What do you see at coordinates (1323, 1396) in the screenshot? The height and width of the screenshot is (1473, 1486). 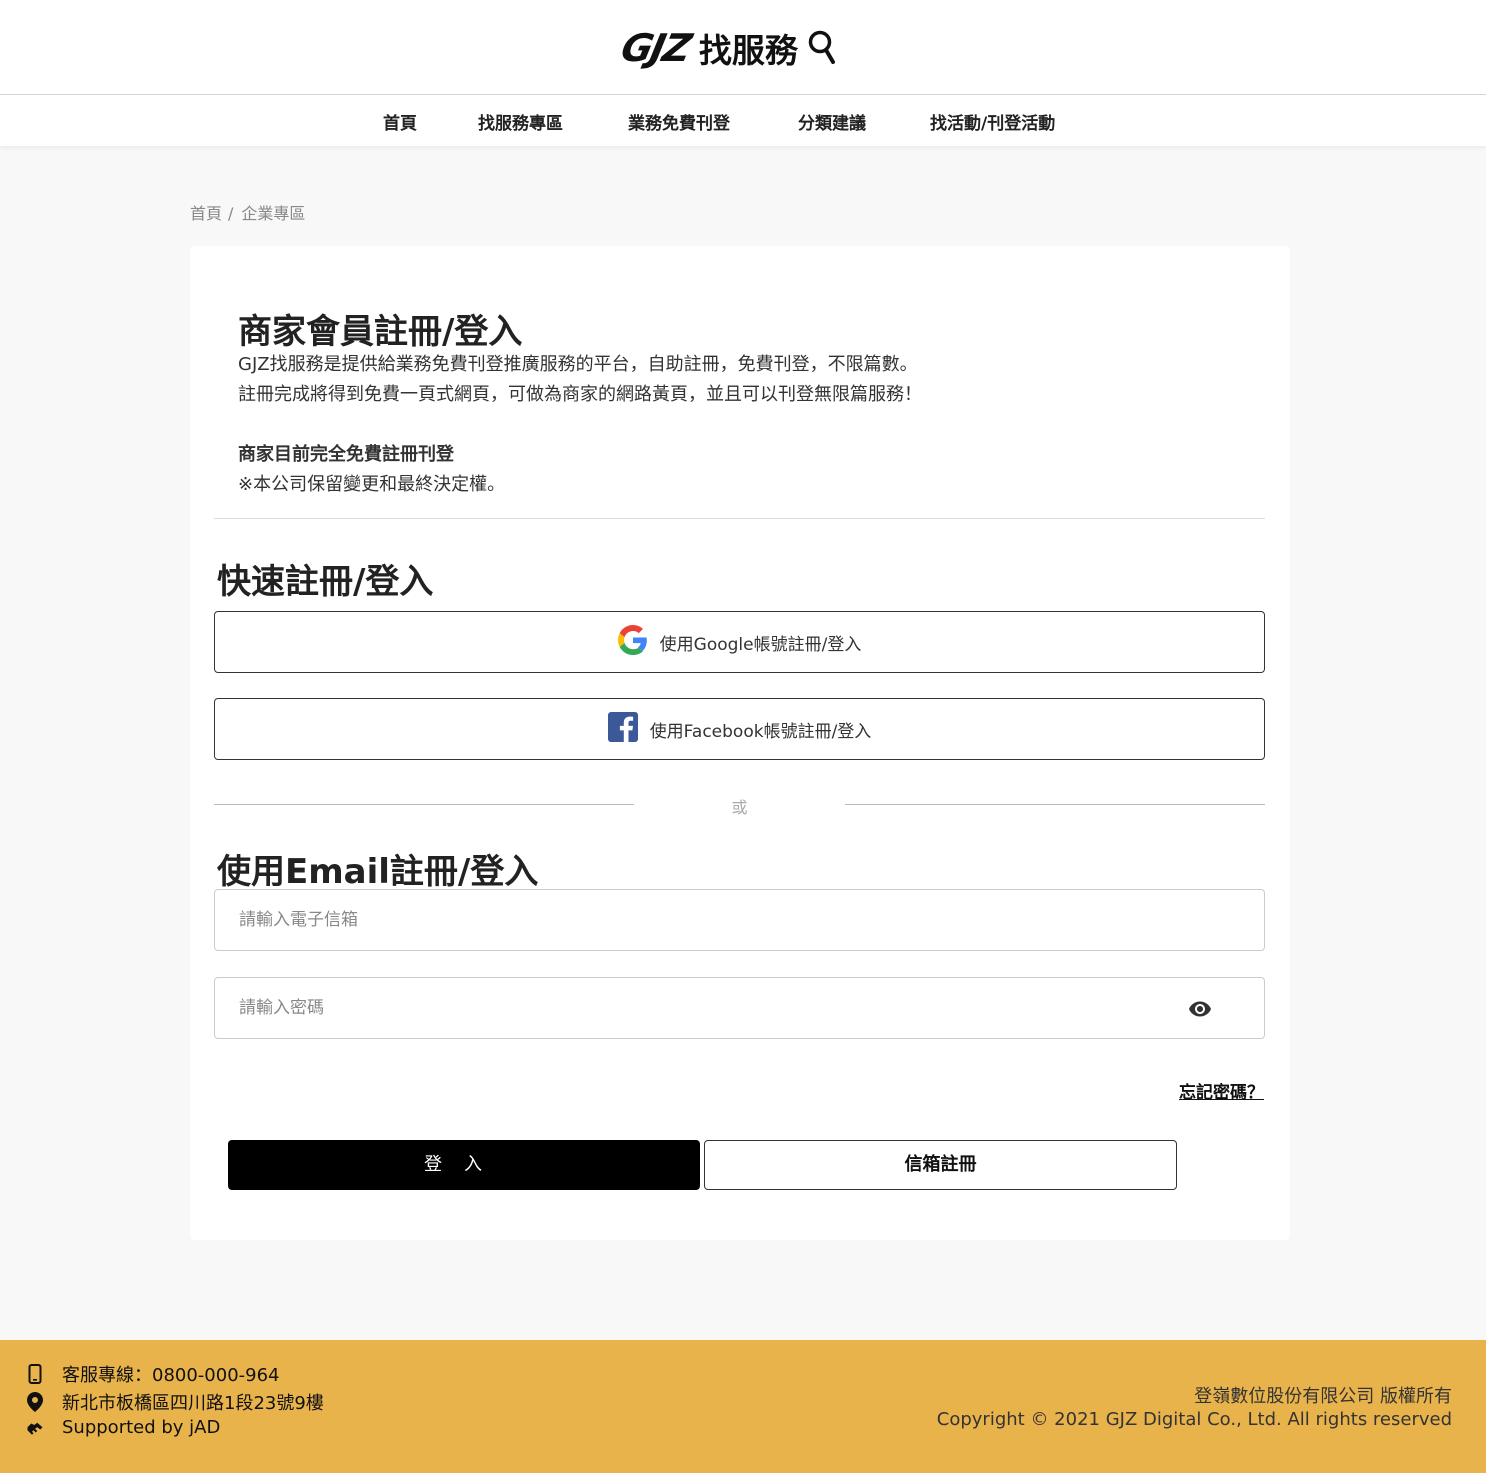 I see `footer-company: 登嶺數位股份有限公司 版權所有` at bounding box center [1323, 1396].